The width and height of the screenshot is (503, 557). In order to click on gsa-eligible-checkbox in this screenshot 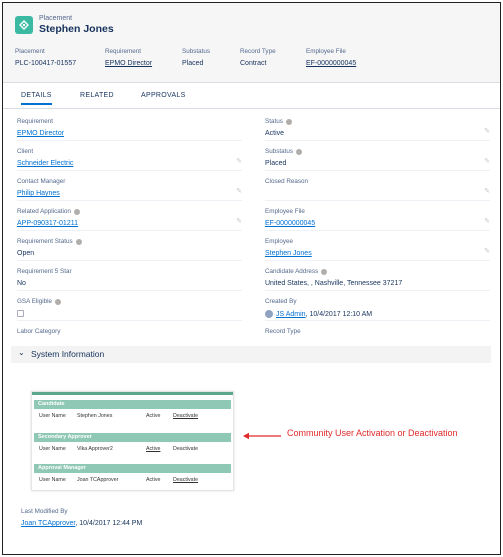, I will do `click(20, 313)`.